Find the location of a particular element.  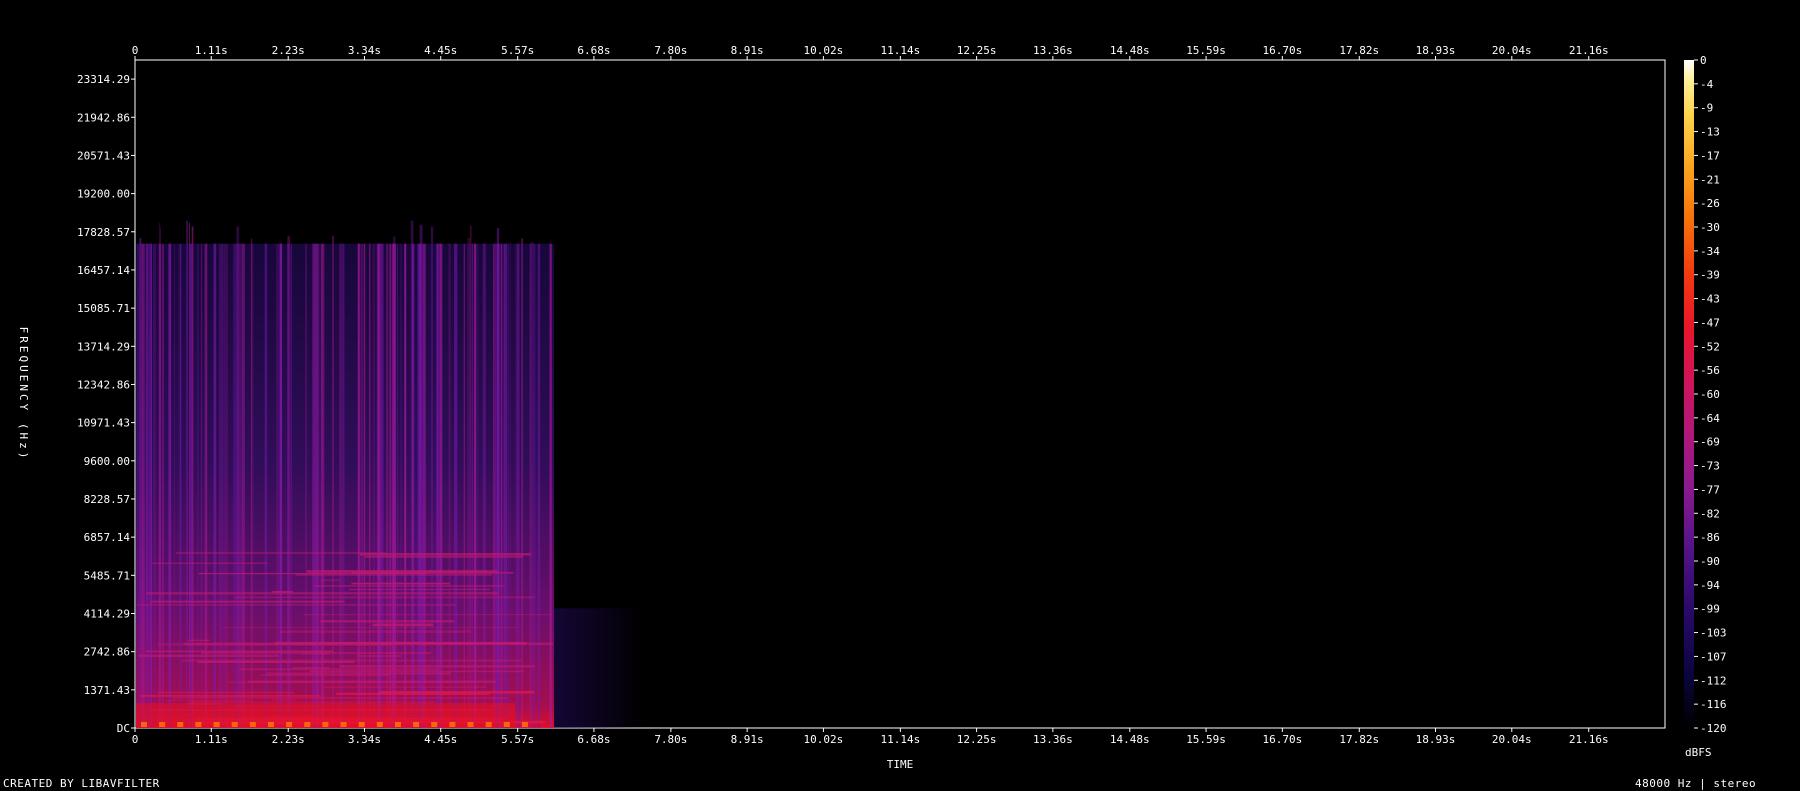

created-by-label: CREATED BY LIBAVFILTER is located at coordinates (81, 783).